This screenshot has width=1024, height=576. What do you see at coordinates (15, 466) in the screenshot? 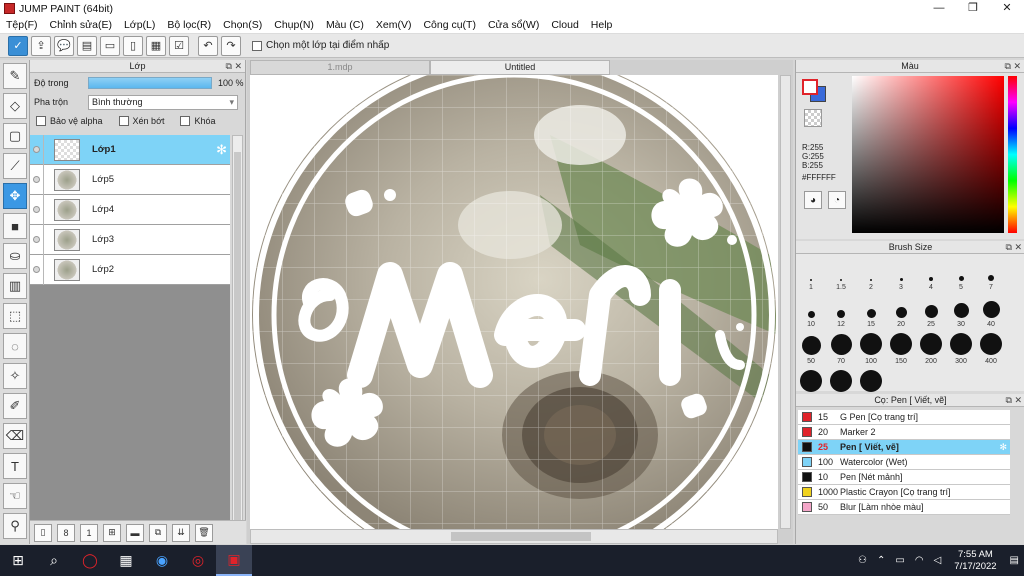
I see `text-tool-icon: T` at bounding box center [15, 466].